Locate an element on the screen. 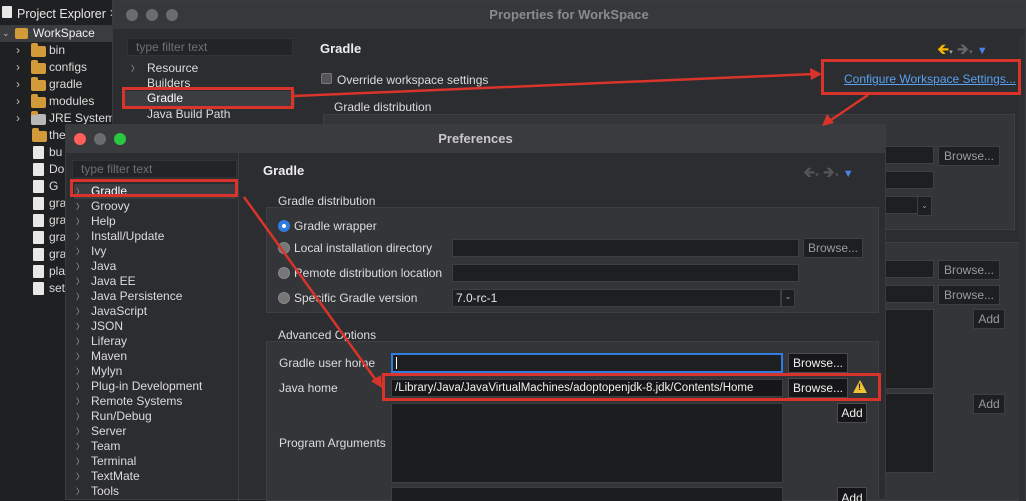  arrow-to-preferences is located at coordinates (848, 108).